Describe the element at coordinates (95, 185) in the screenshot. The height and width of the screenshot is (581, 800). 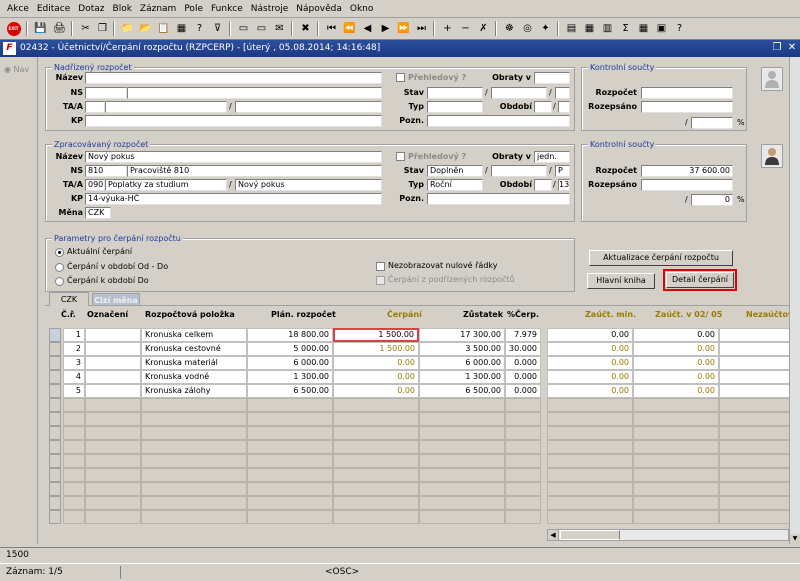
I see `zpracovavany-taa-code: 090` at that location.